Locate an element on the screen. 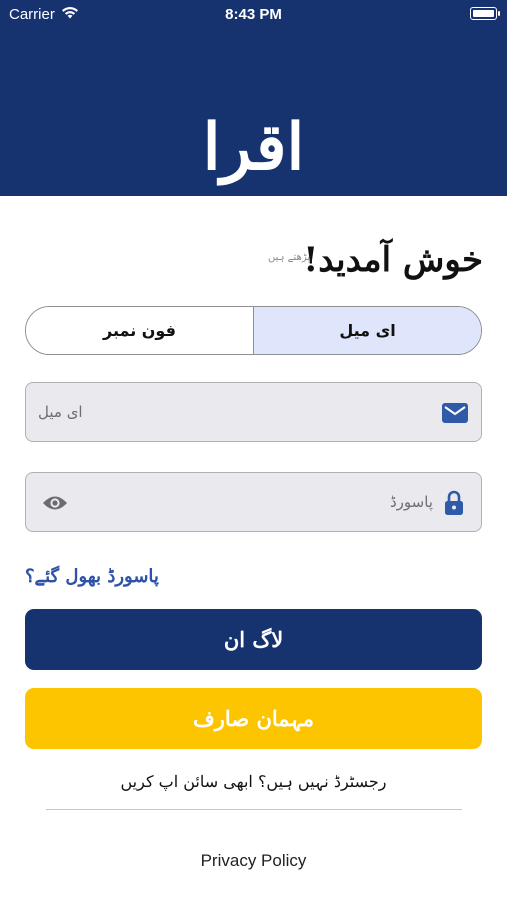 The height and width of the screenshot is (900, 507). welcome-subtitle: پڑھتے ہیں is located at coordinates (289, 257).